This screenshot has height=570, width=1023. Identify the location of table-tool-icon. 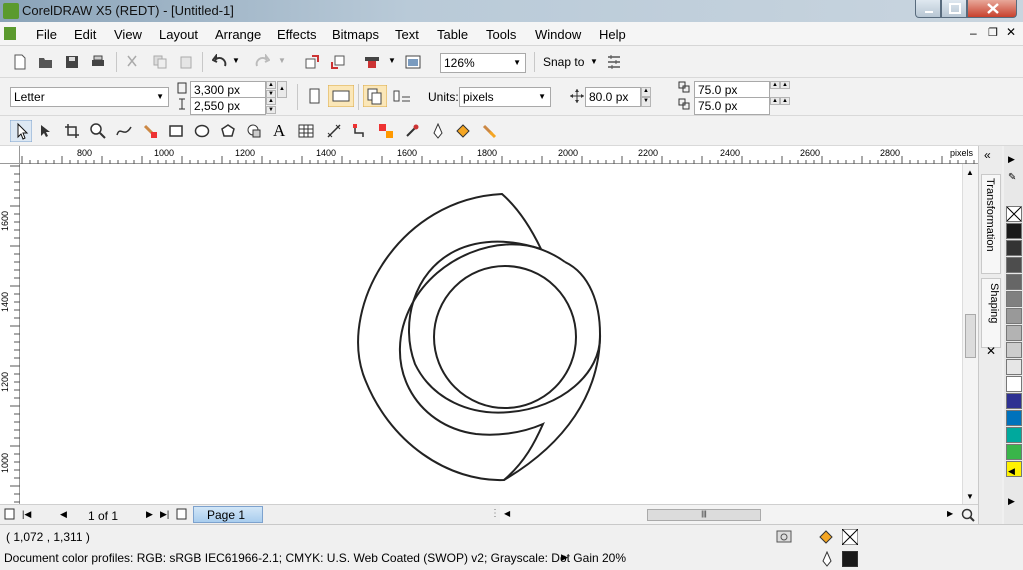
(306, 131).